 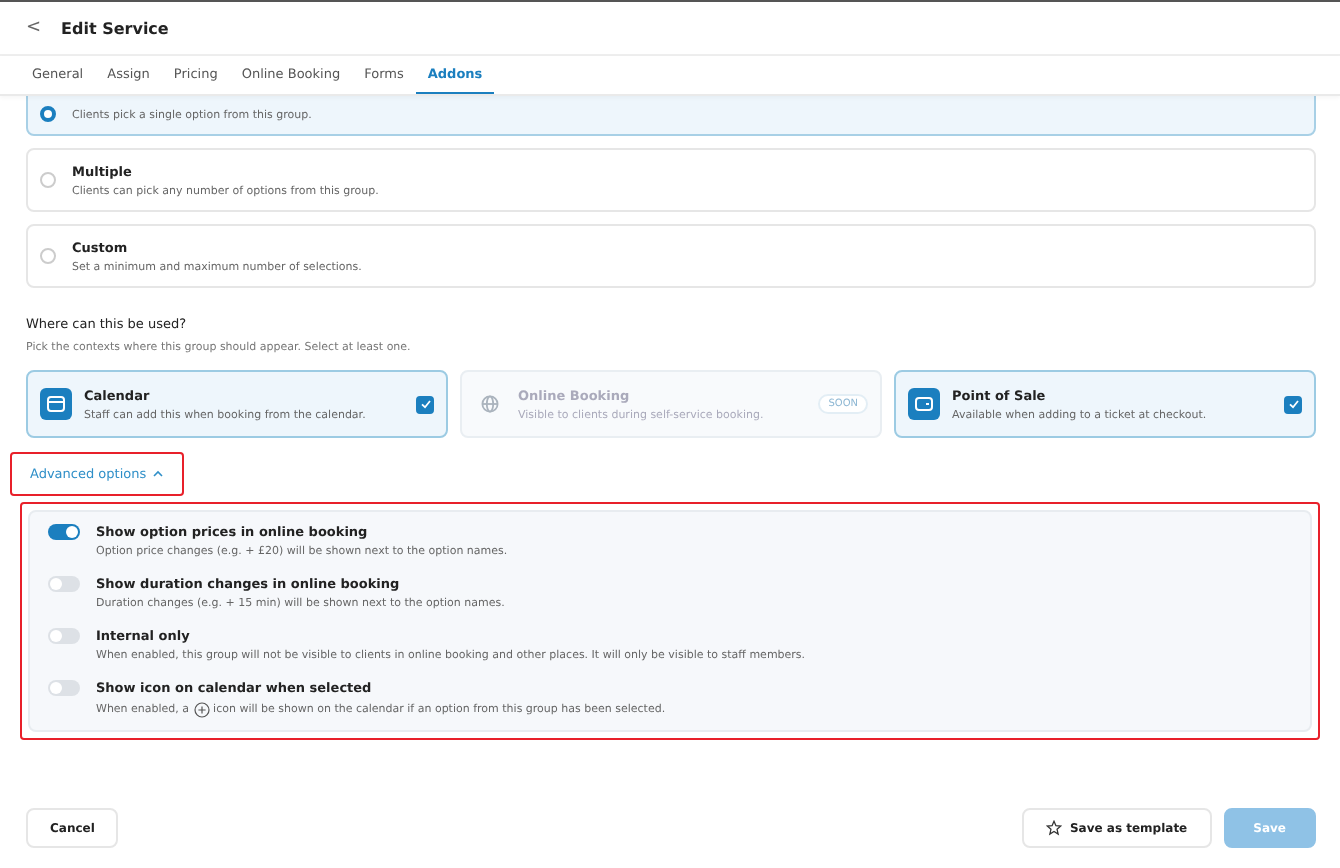 I want to click on page-title: Edit Service, so click(x=115, y=28).